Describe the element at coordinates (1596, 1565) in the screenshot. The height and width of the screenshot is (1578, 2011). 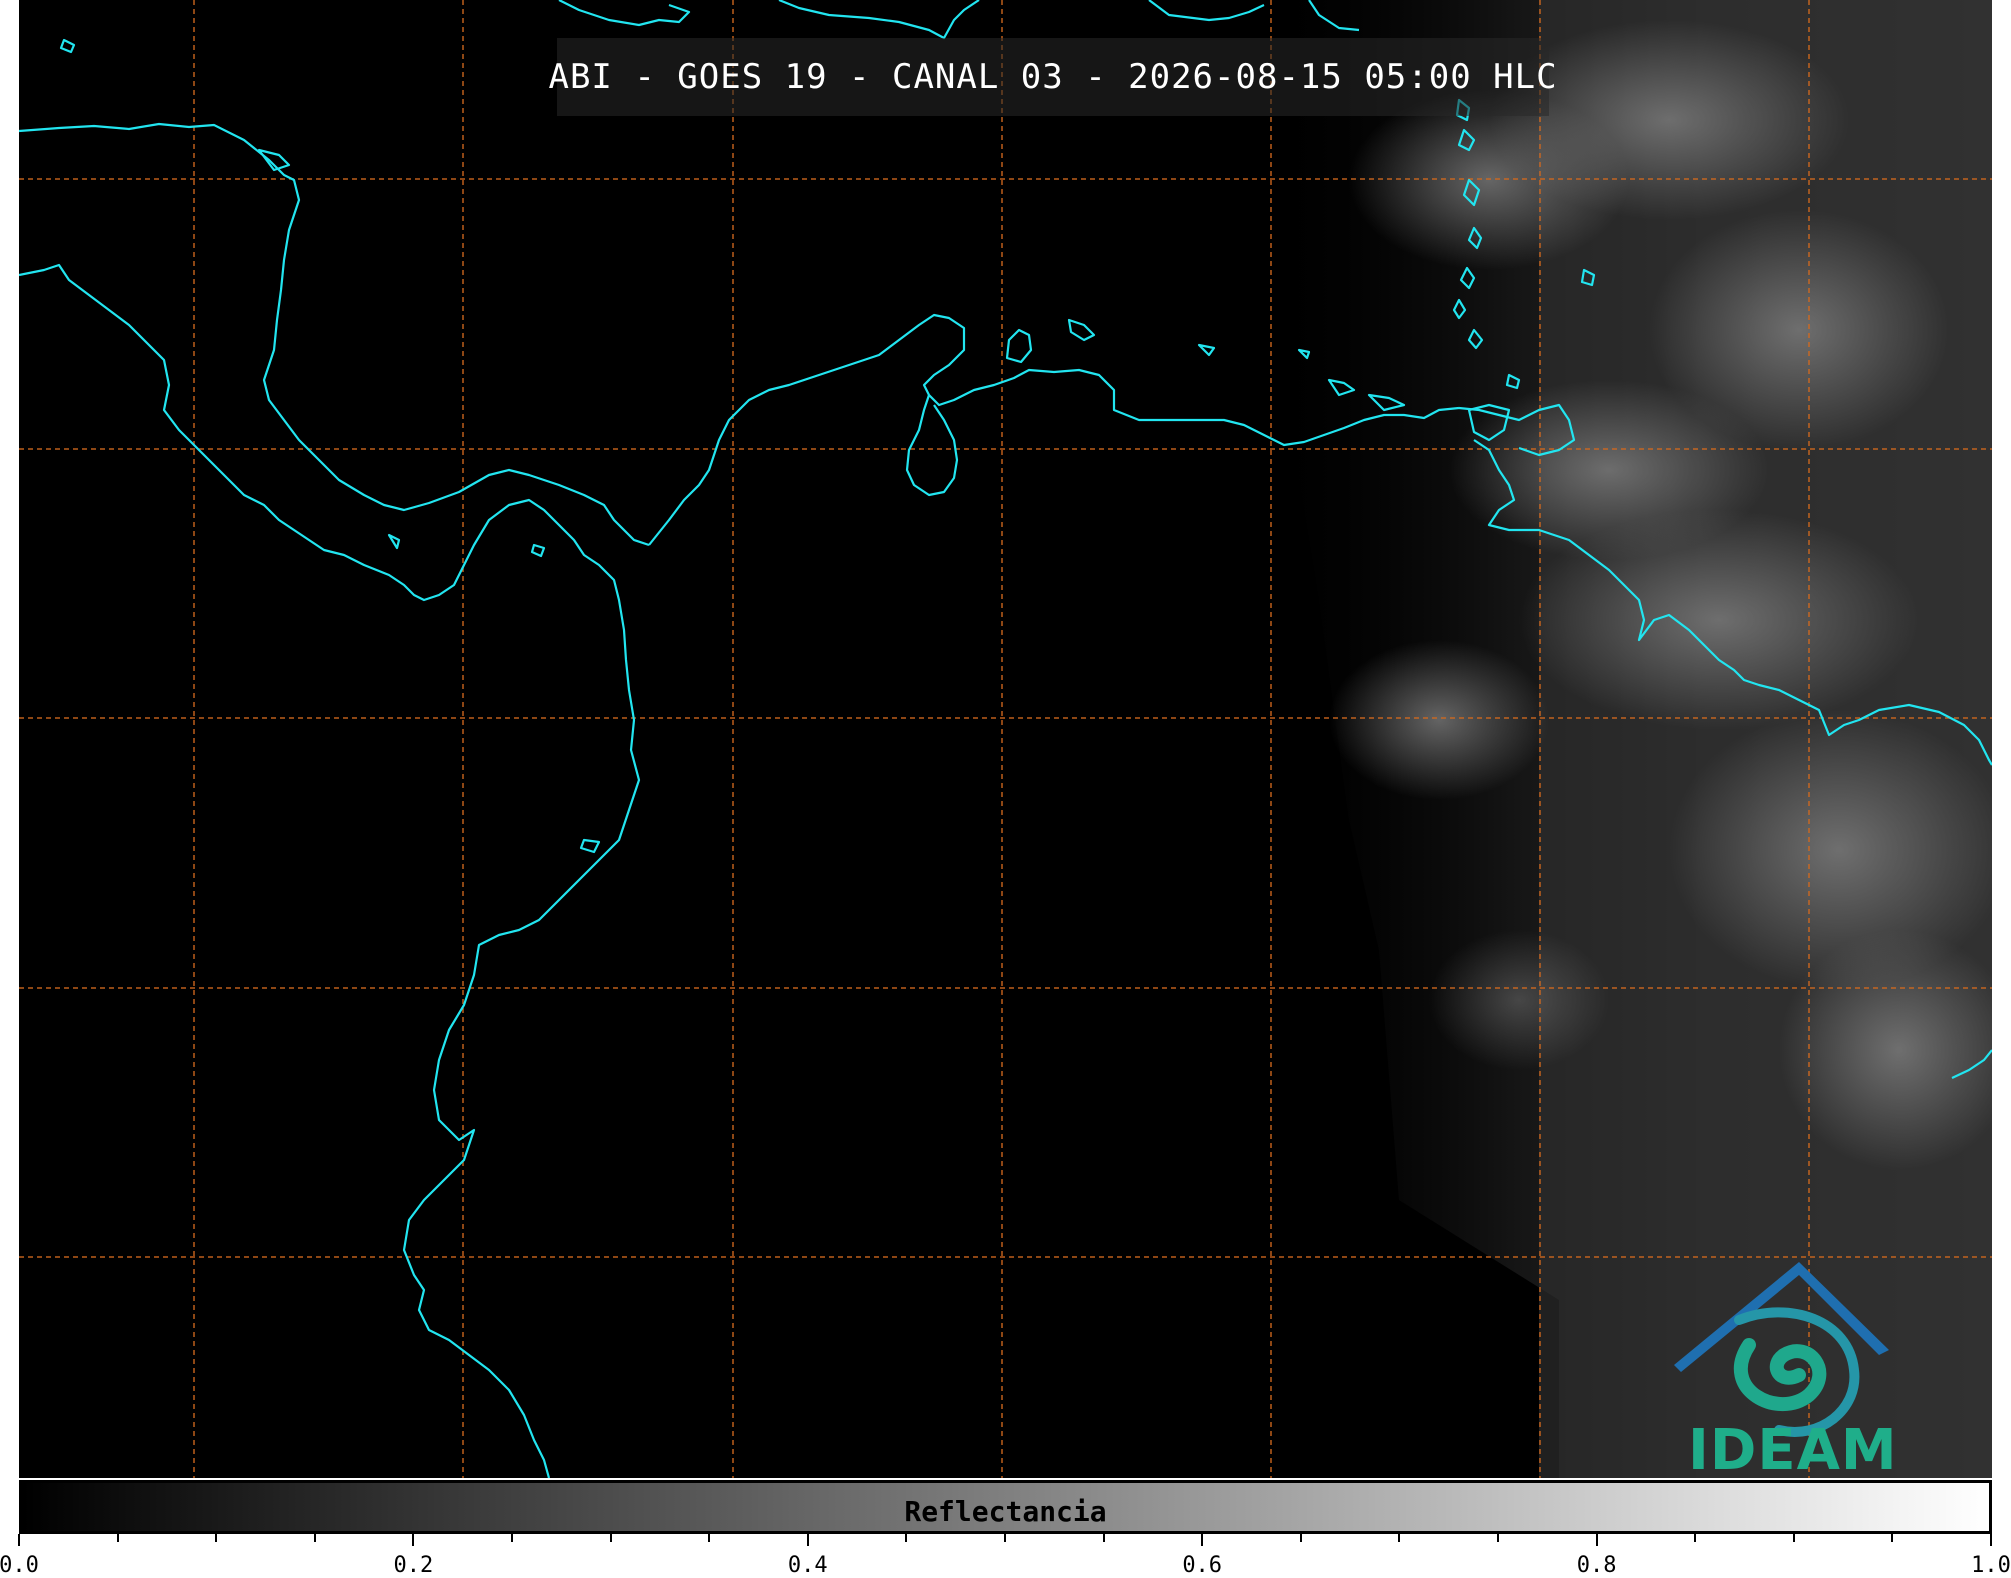
I see `colorbar-tick-label: 0.8` at that location.